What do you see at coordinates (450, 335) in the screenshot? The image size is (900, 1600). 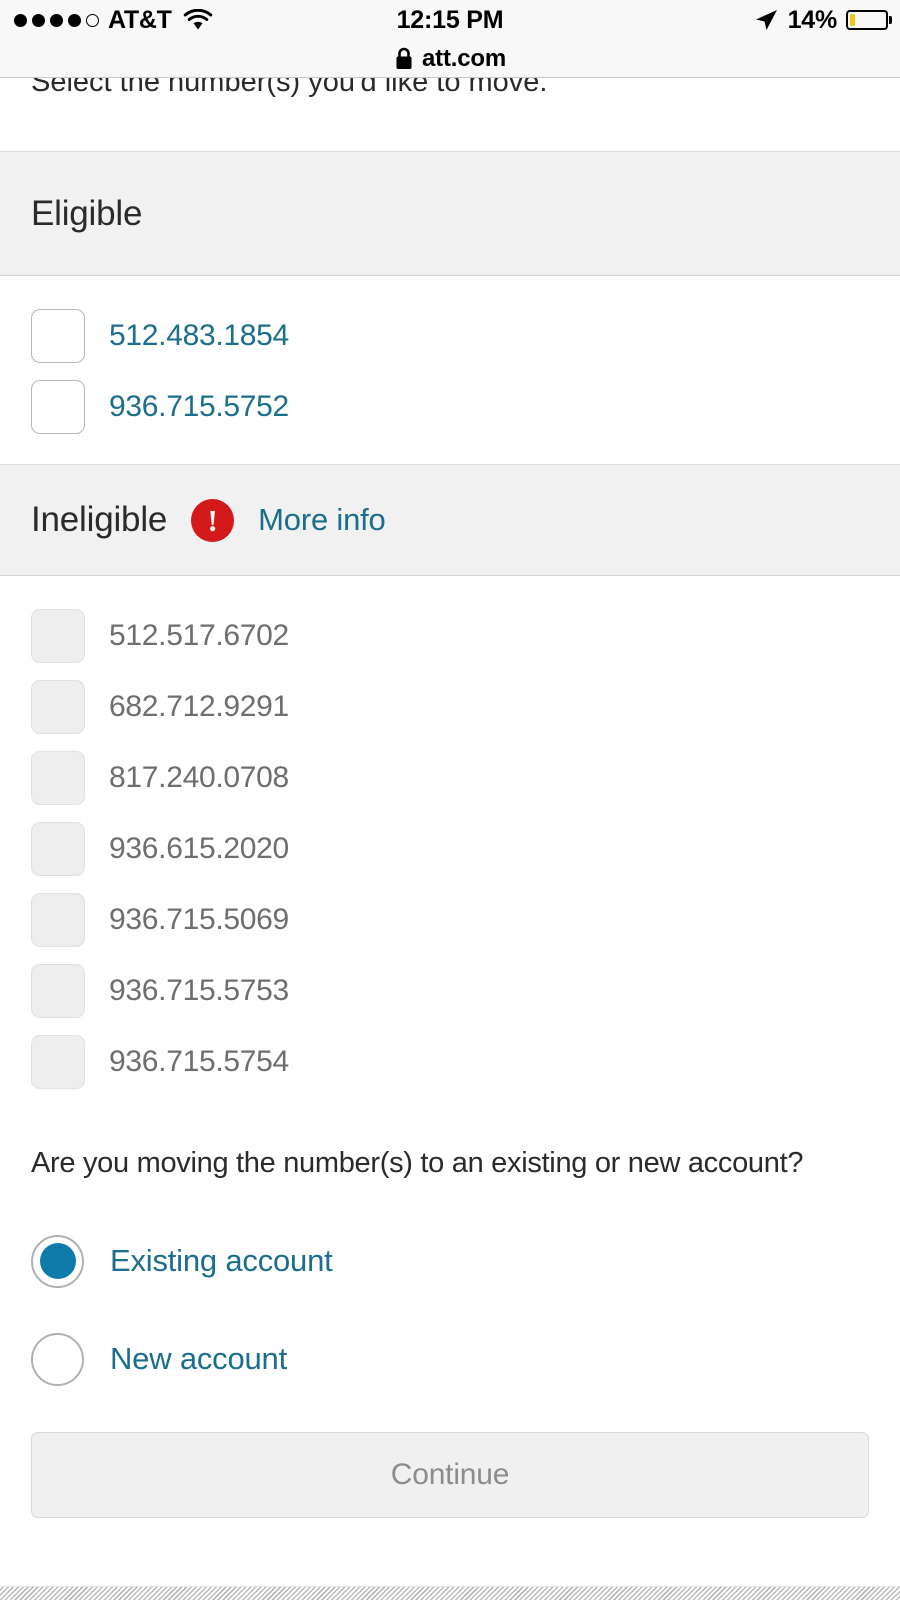 I see `number-row: 512.483.1854` at bounding box center [450, 335].